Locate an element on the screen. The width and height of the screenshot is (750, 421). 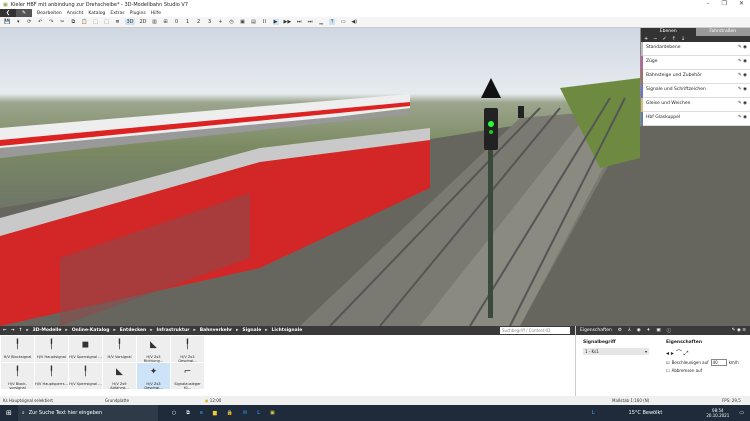
minimize-button: – is located at coordinates (708, 3).